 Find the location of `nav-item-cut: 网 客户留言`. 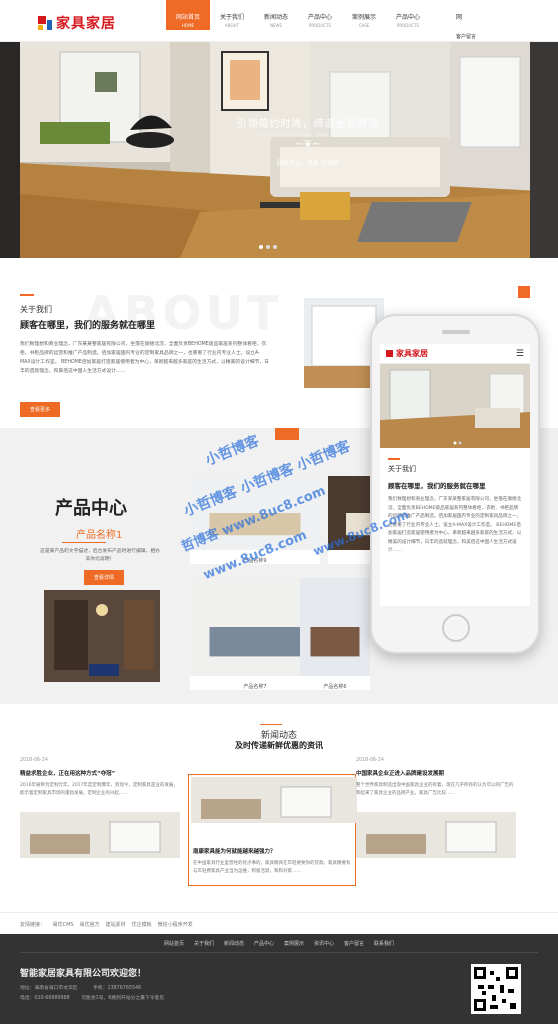

nav-item-cut: 网 客户留言 is located at coordinates (466, 26).